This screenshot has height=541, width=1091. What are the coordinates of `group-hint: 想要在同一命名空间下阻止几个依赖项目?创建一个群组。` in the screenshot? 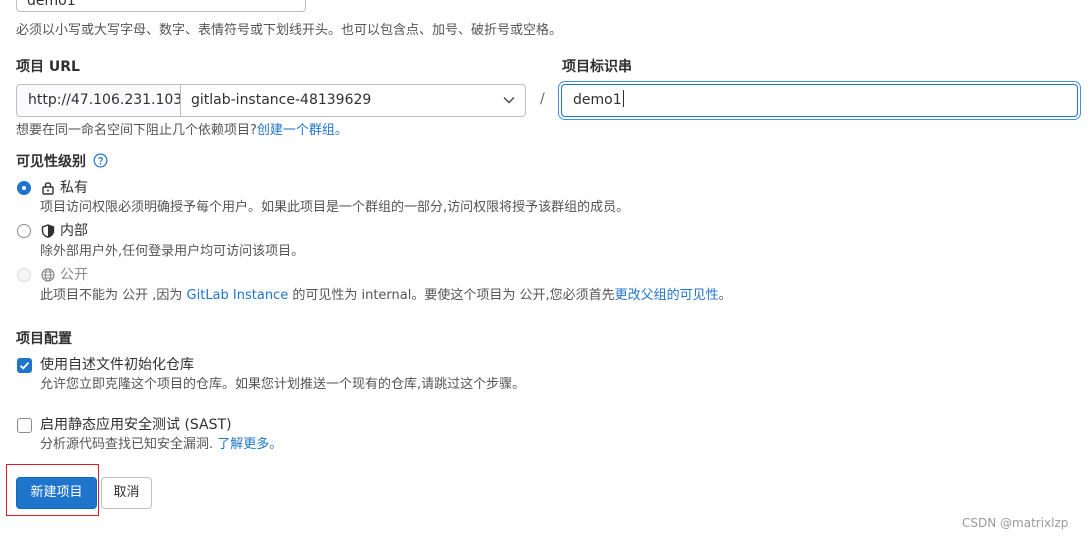 It's located at (182, 131).